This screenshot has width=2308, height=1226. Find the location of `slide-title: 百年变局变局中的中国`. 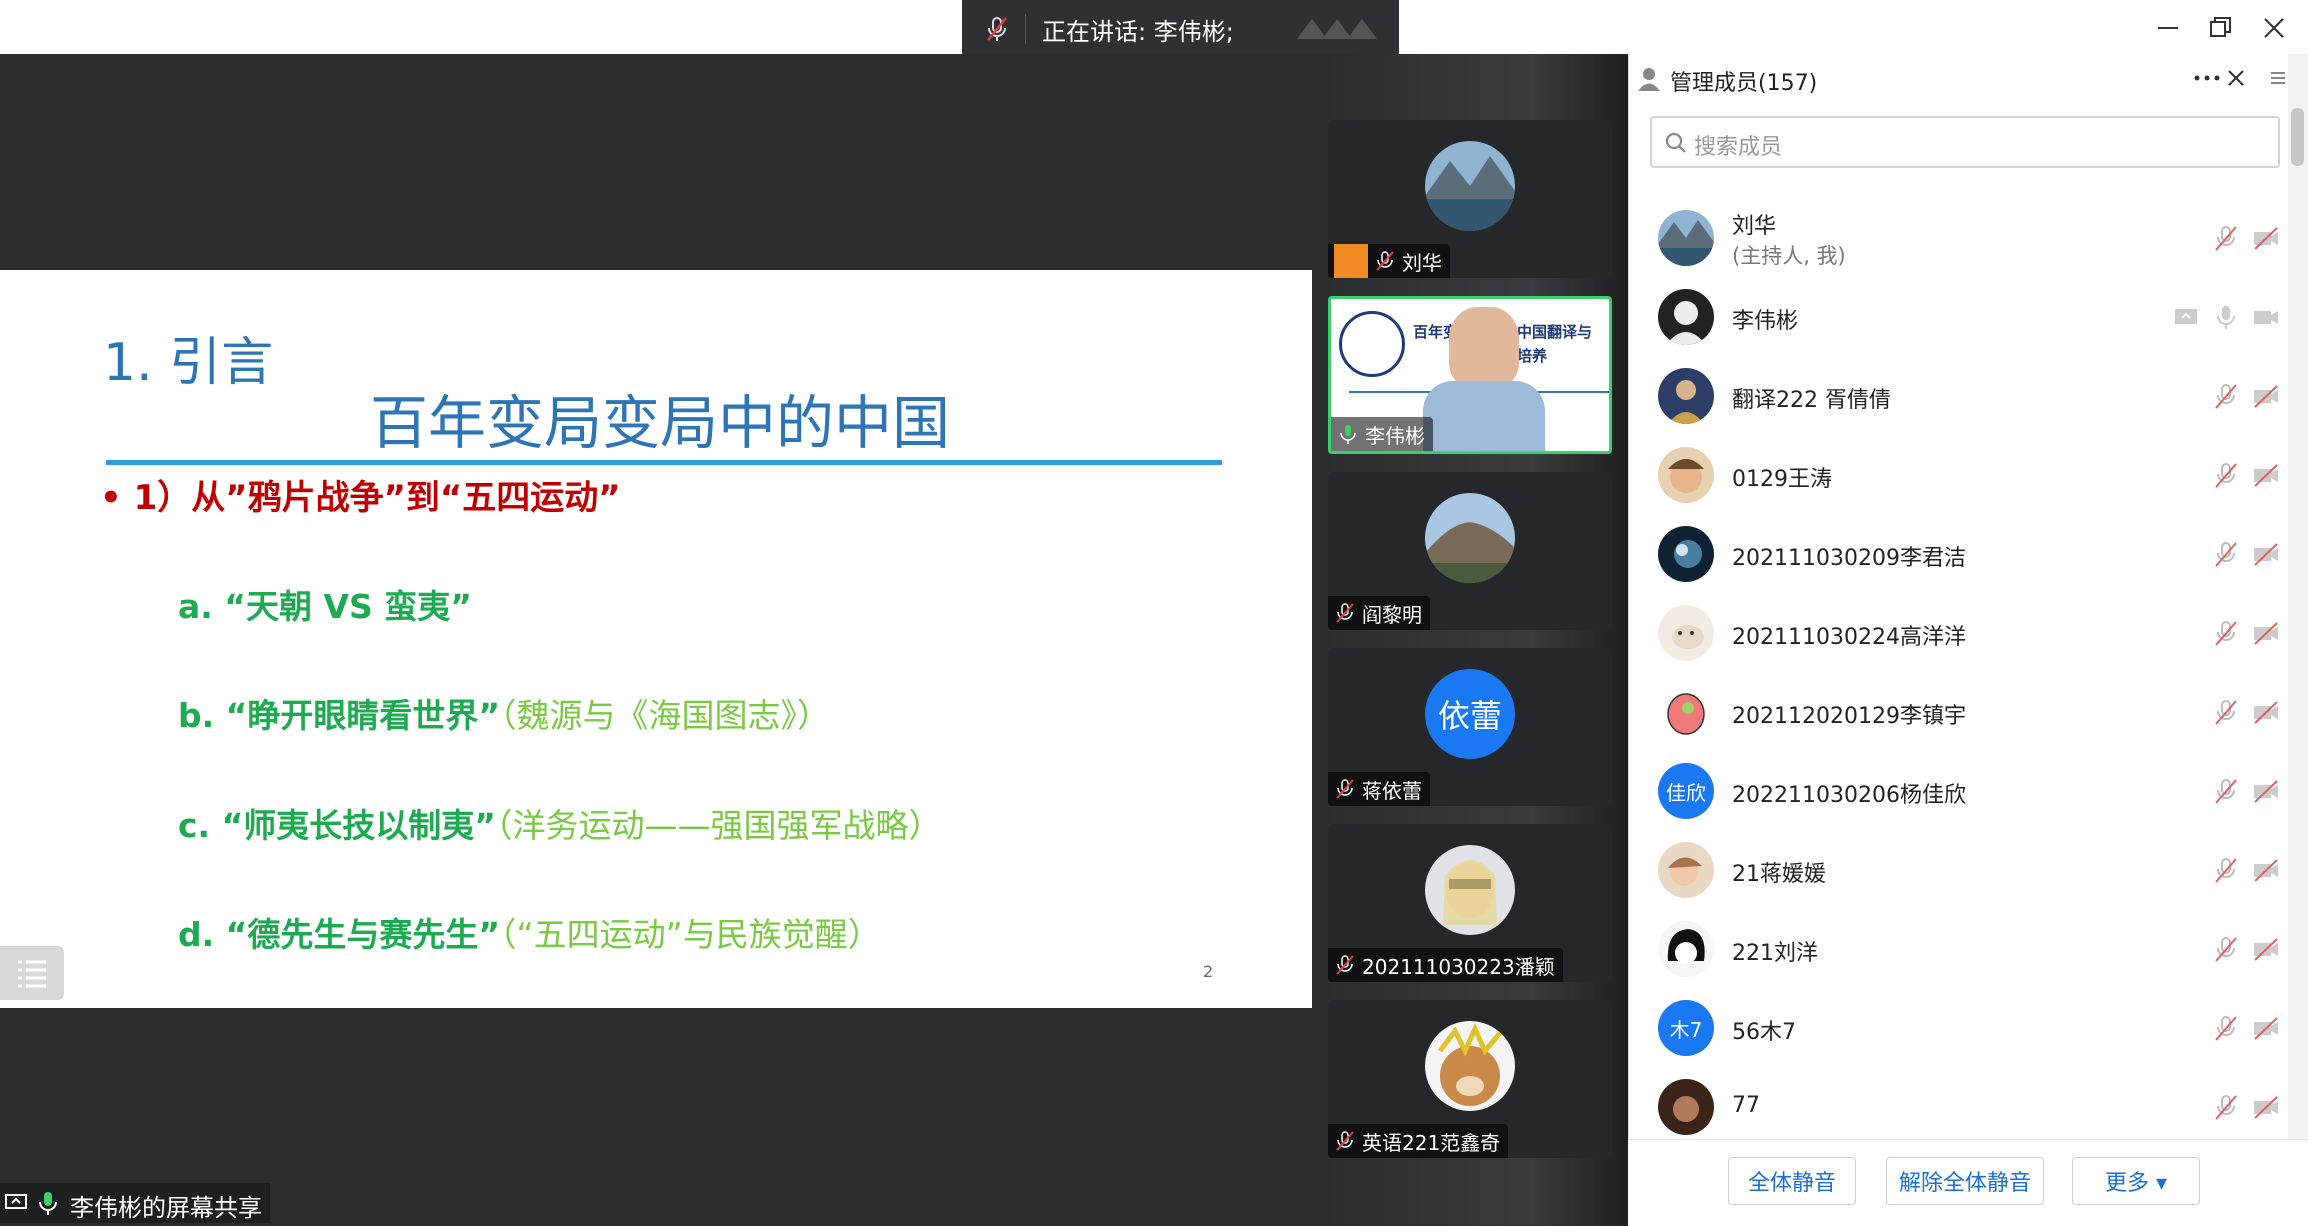

slide-title: 百年变局变局中的中国 is located at coordinates (660, 423).